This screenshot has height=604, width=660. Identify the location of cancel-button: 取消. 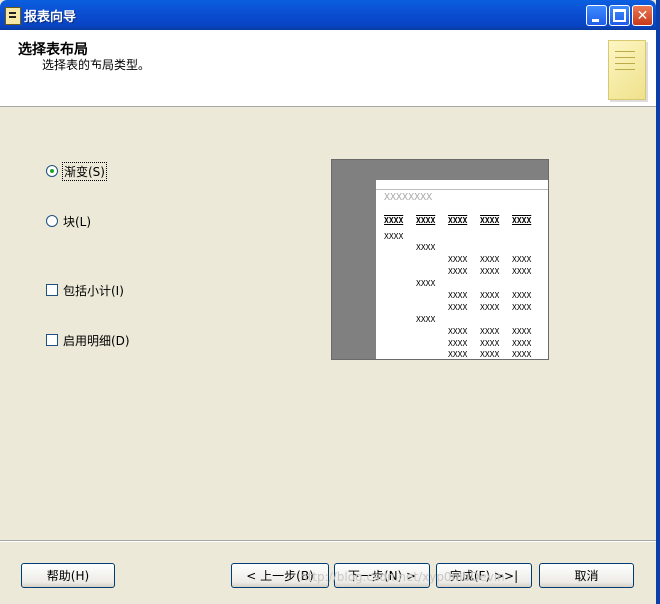
(586, 575).